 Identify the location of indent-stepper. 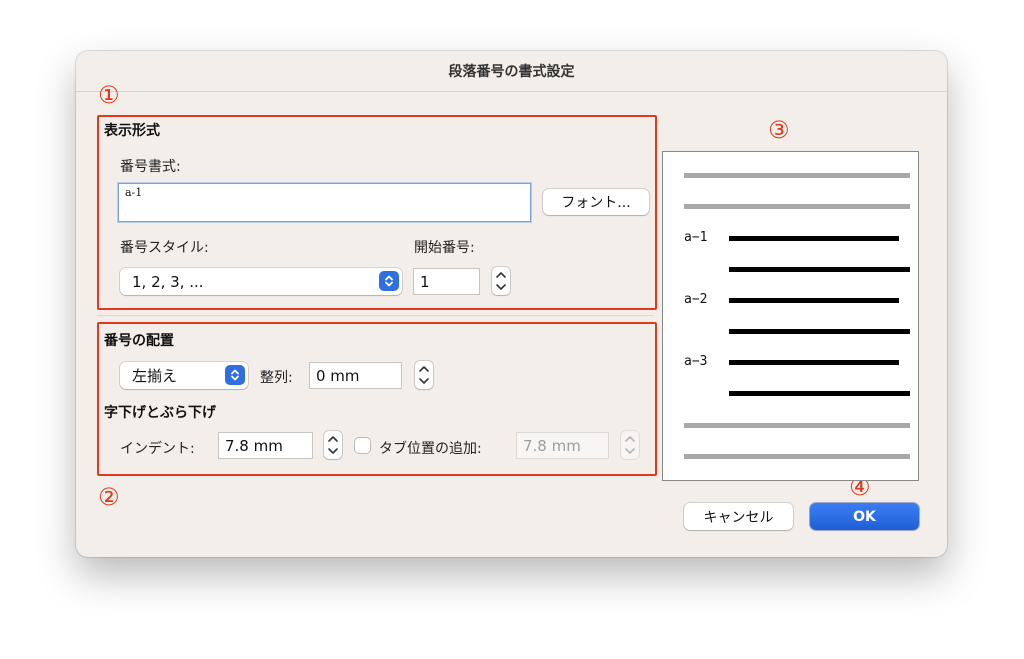
(333, 445).